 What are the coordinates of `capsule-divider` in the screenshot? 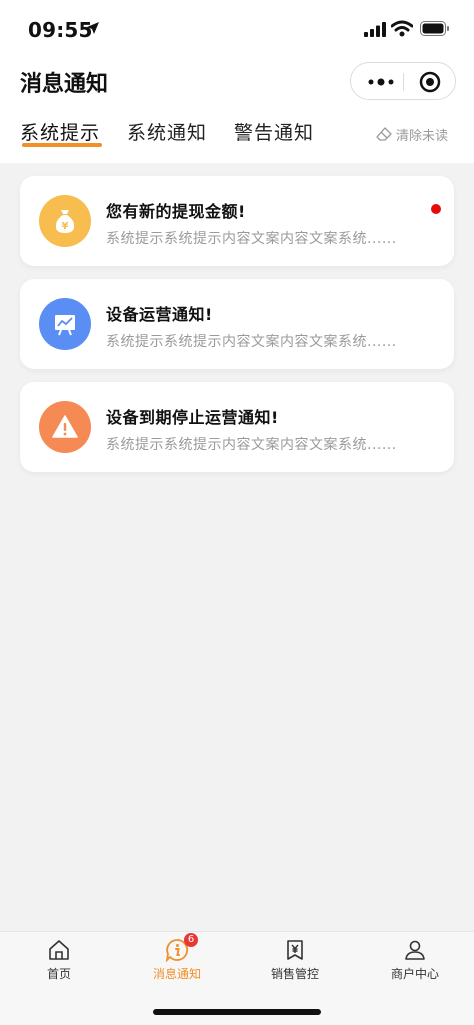 It's located at (403, 82).